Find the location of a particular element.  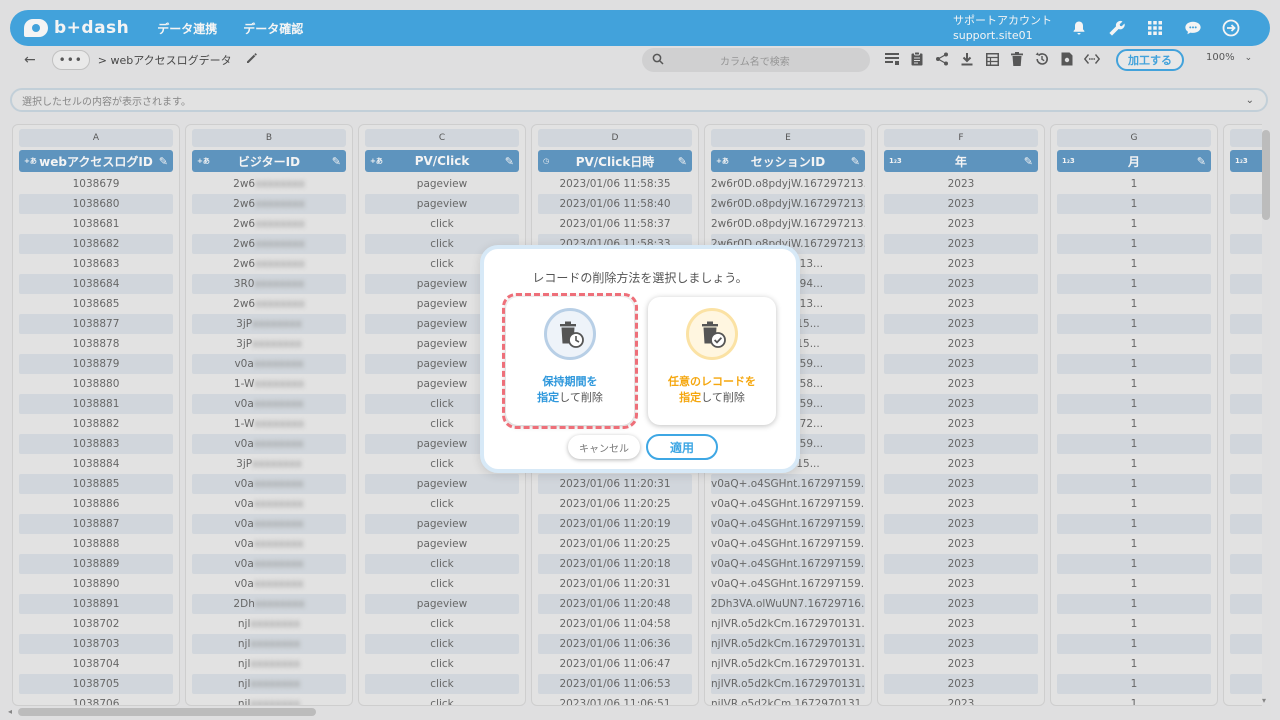

option-arbitrary-line1: 任意のレコードを is located at coordinates (712, 381).